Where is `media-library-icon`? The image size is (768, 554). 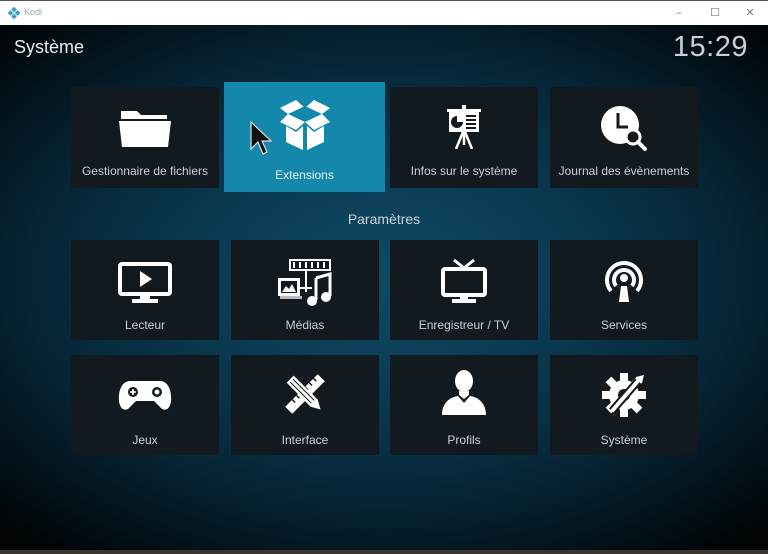
media-library-icon is located at coordinates (305, 282).